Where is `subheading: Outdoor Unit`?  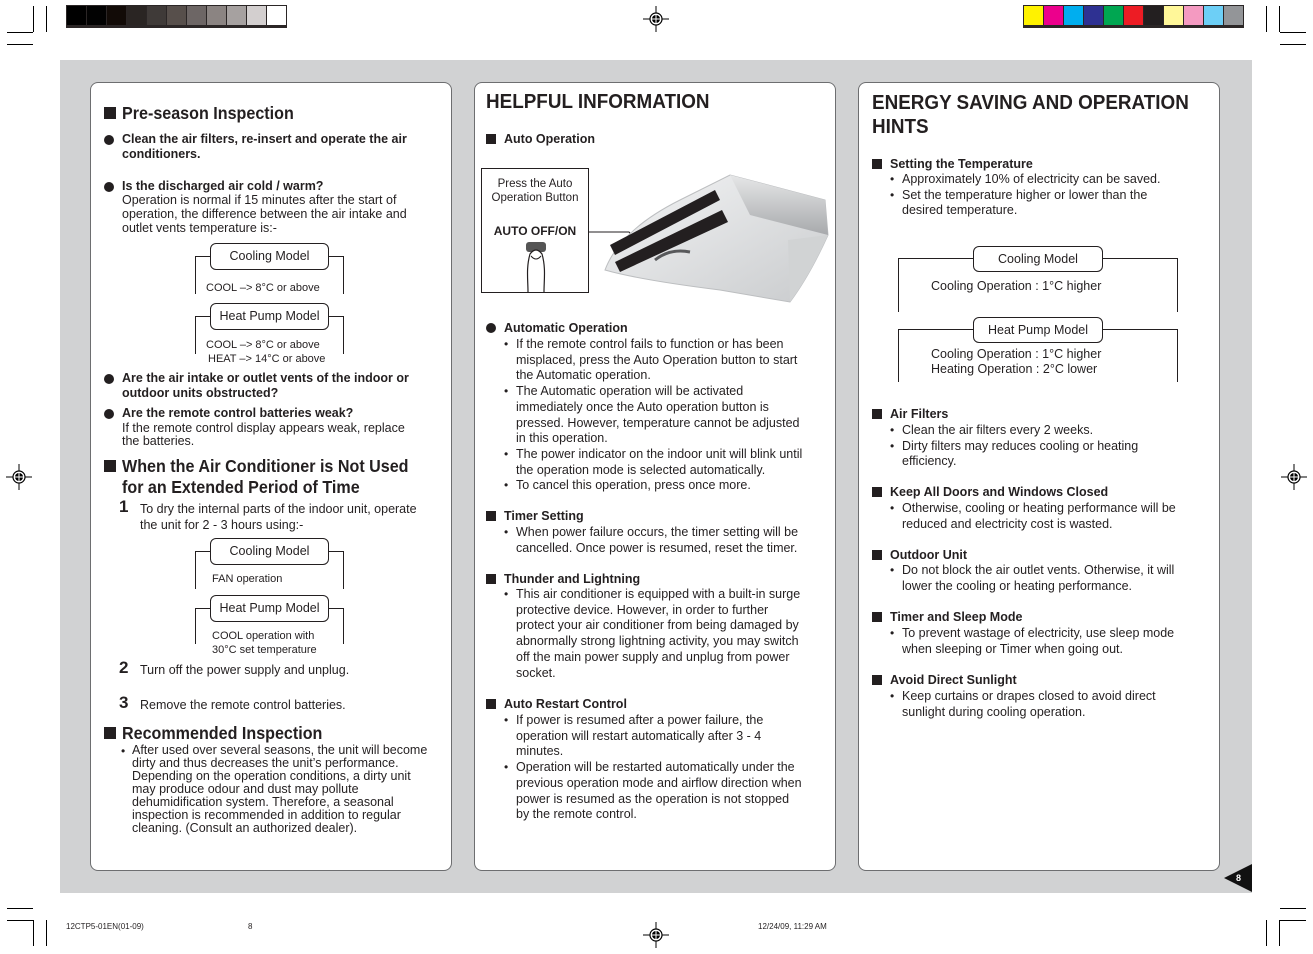
subheading: Outdoor Unit is located at coordinates (929, 555).